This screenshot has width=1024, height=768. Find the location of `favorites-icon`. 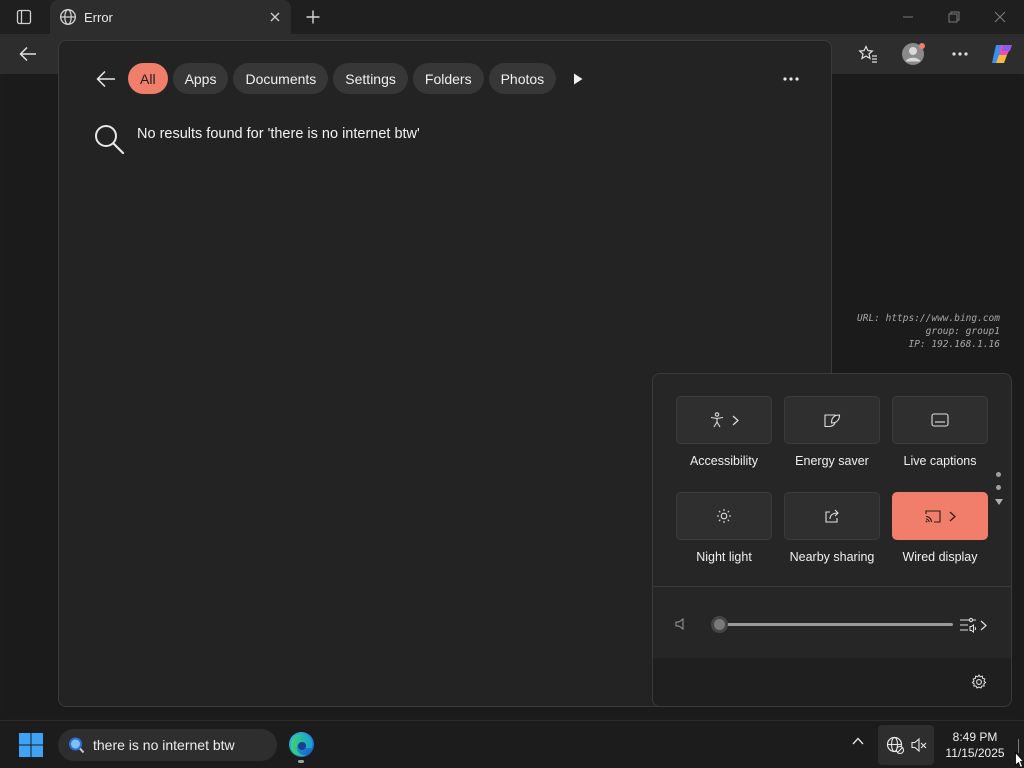

favorites-icon is located at coordinates (867, 54).